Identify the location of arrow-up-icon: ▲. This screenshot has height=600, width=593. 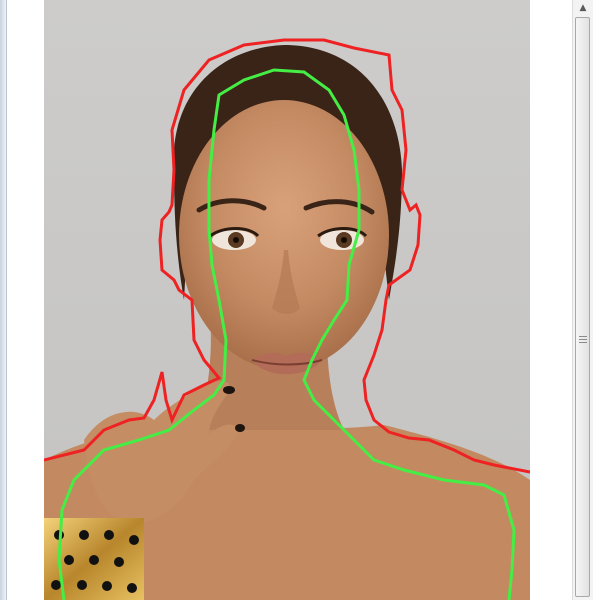
(583, 8).